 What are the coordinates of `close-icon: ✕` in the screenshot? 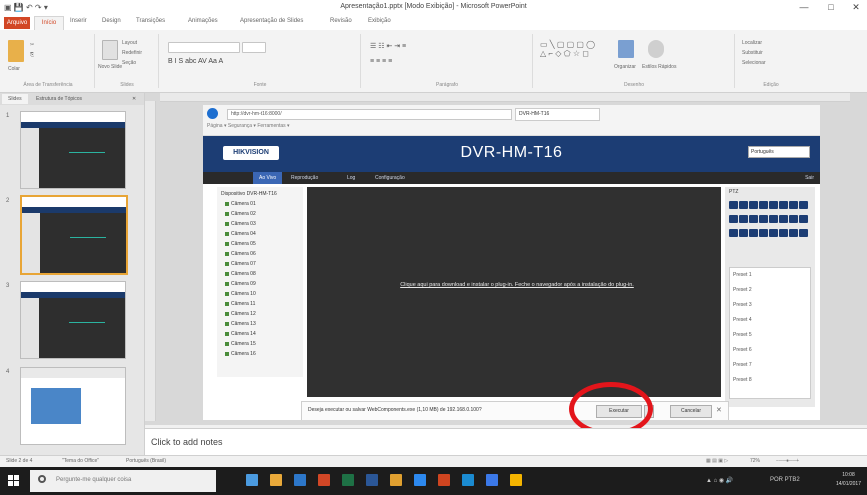 It's located at (719, 410).